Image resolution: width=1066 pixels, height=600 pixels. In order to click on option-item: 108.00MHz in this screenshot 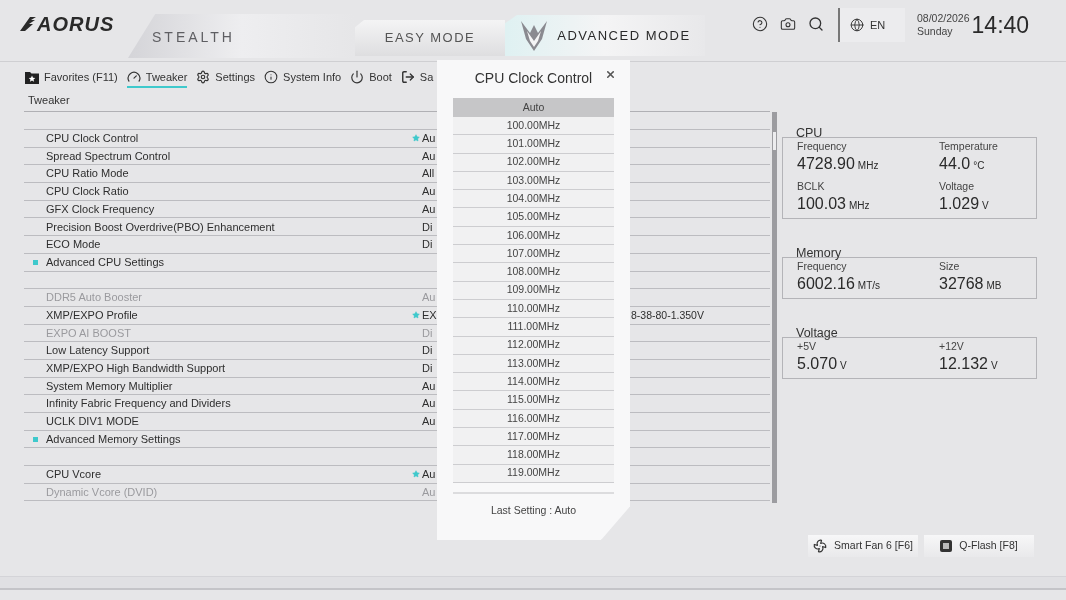, I will do `click(533, 272)`.